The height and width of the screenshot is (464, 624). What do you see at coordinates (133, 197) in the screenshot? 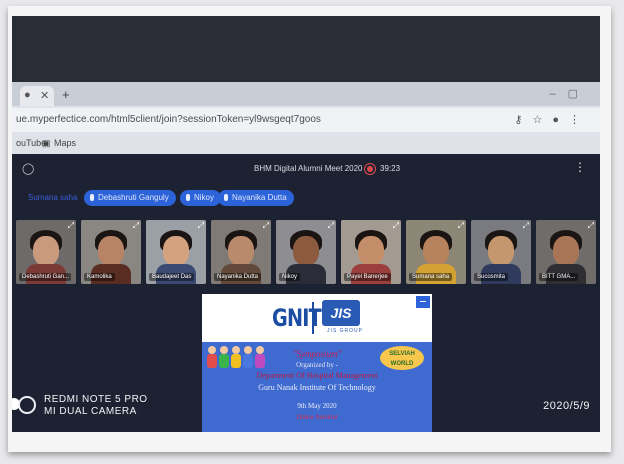
I see `speaker-name: Debashruti Ganguly` at bounding box center [133, 197].